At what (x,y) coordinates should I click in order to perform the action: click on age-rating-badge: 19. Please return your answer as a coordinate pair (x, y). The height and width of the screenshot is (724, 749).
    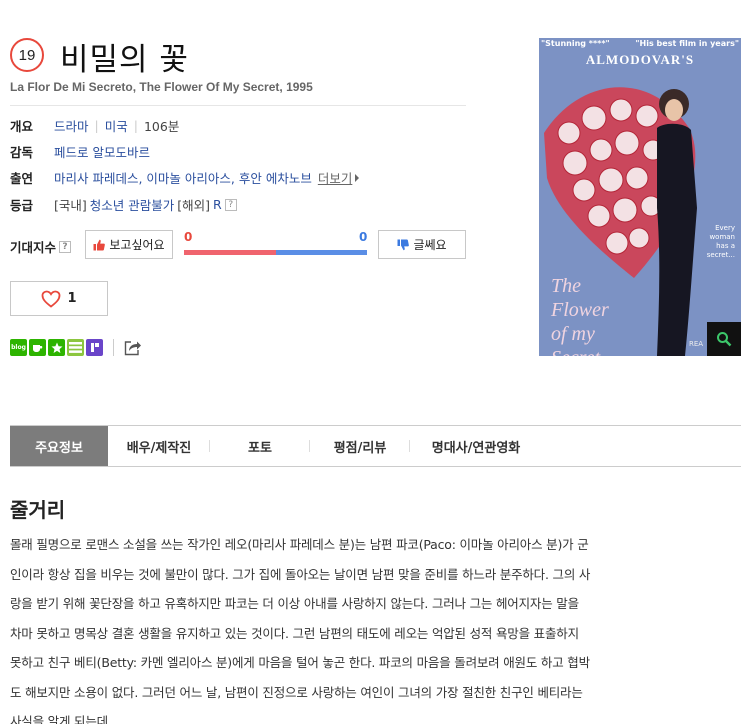
    Looking at the image, I should click on (27, 55).